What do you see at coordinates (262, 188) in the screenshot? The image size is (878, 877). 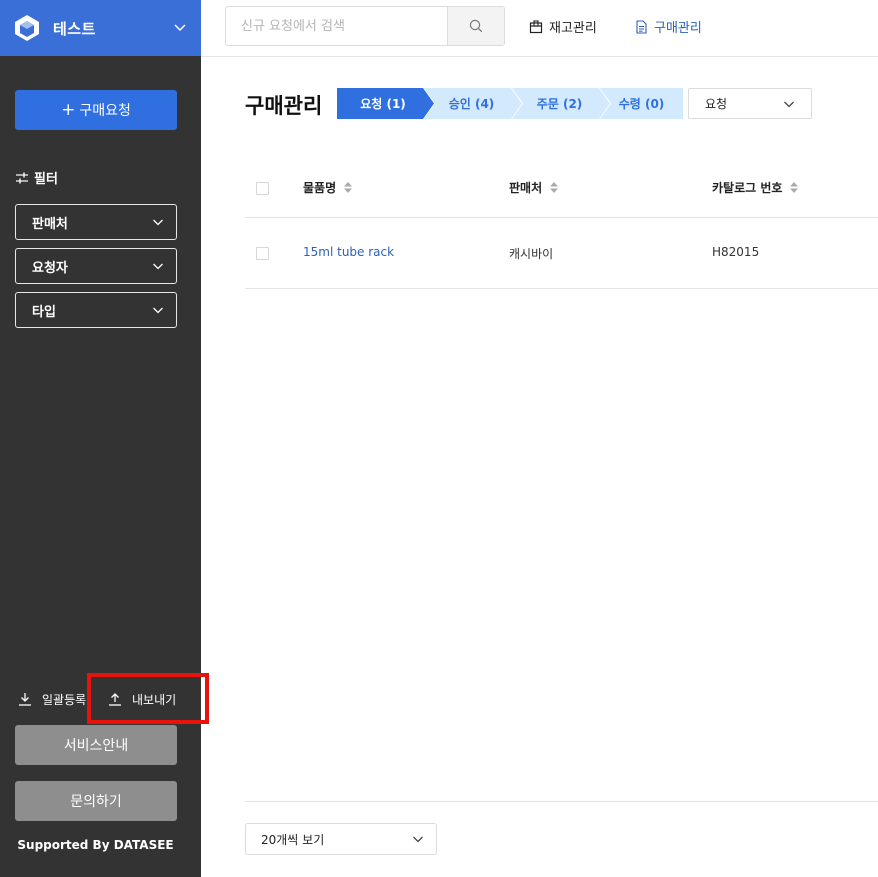 I see `select-all-checkbox` at bounding box center [262, 188].